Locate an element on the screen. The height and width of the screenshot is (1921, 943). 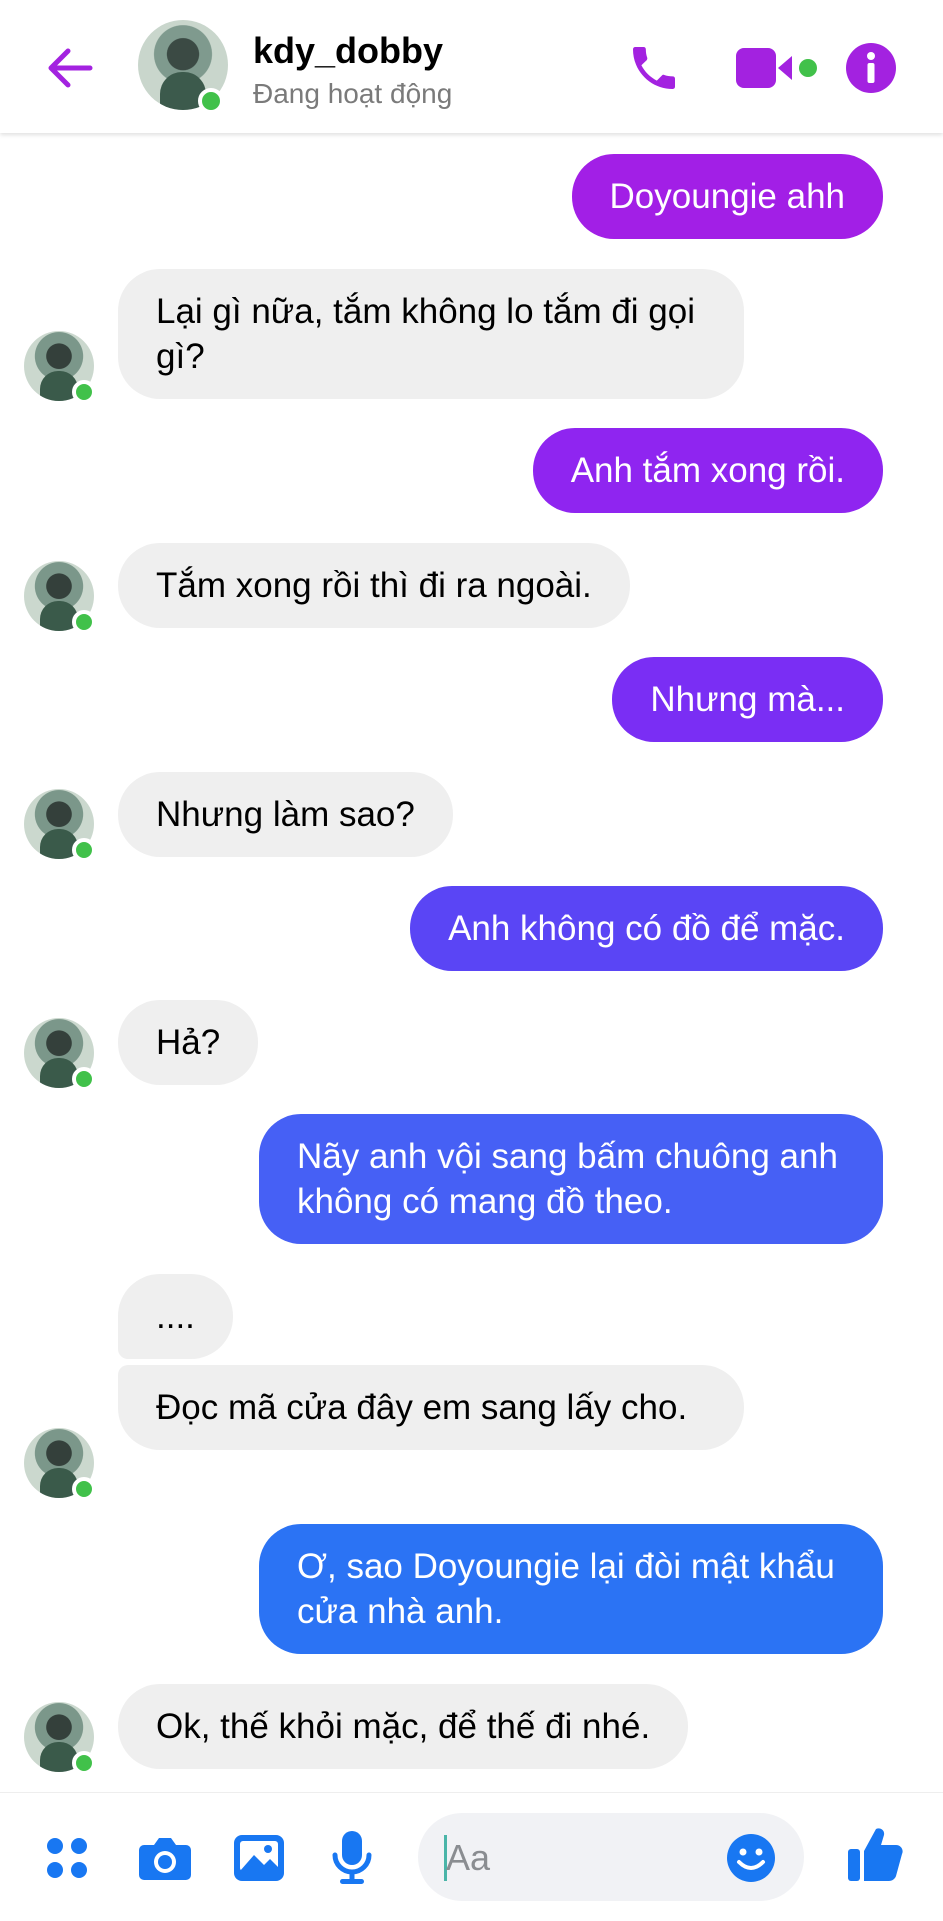
camera-icon is located at coordinates (165, 1858).